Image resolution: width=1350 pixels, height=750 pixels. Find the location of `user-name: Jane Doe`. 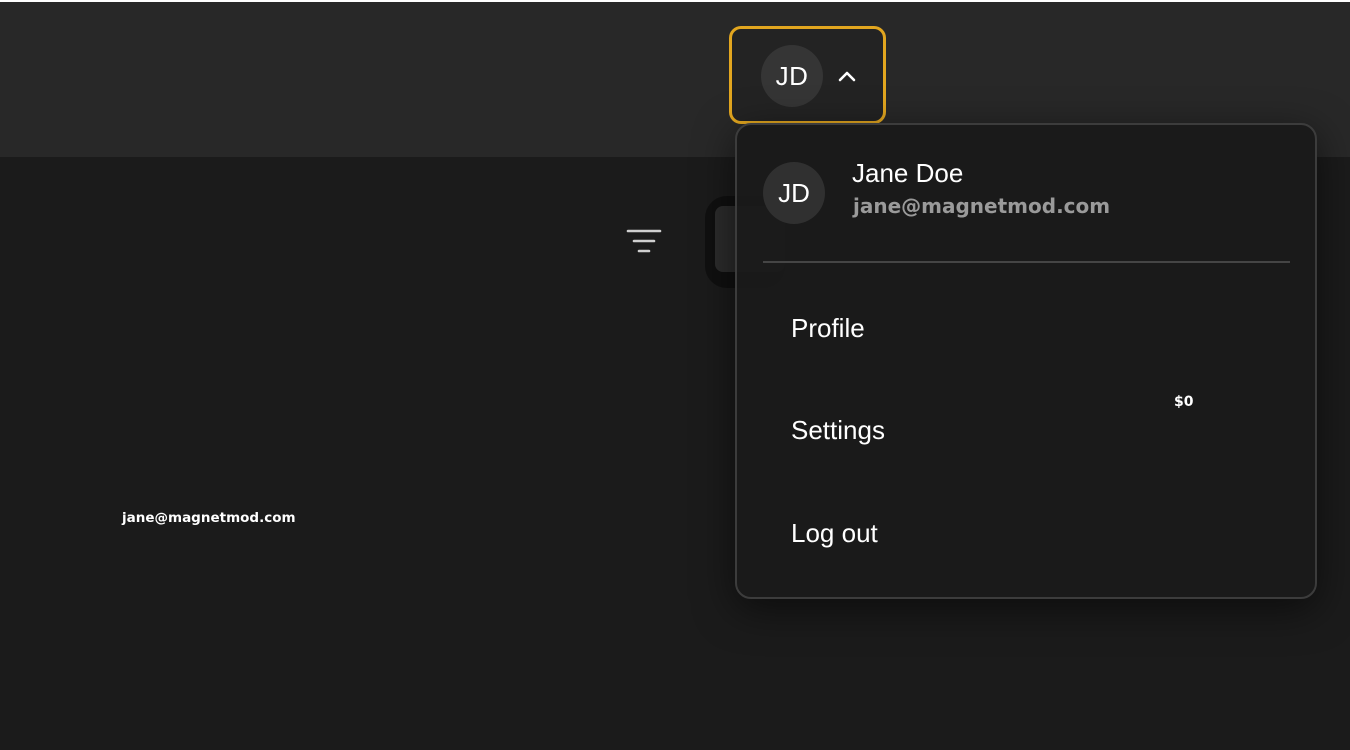

user-name: Jane Doe is located at coordinates (908, 173).